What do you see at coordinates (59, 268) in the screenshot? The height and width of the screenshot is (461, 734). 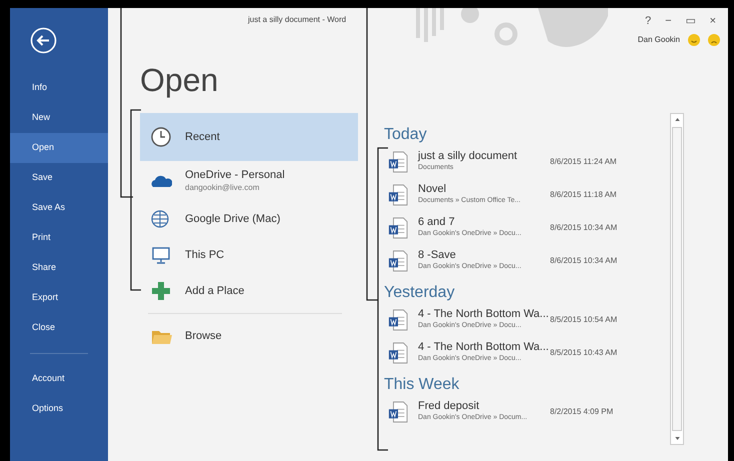 I see `sidebar-item: Share` at bounding box center [59, 268].